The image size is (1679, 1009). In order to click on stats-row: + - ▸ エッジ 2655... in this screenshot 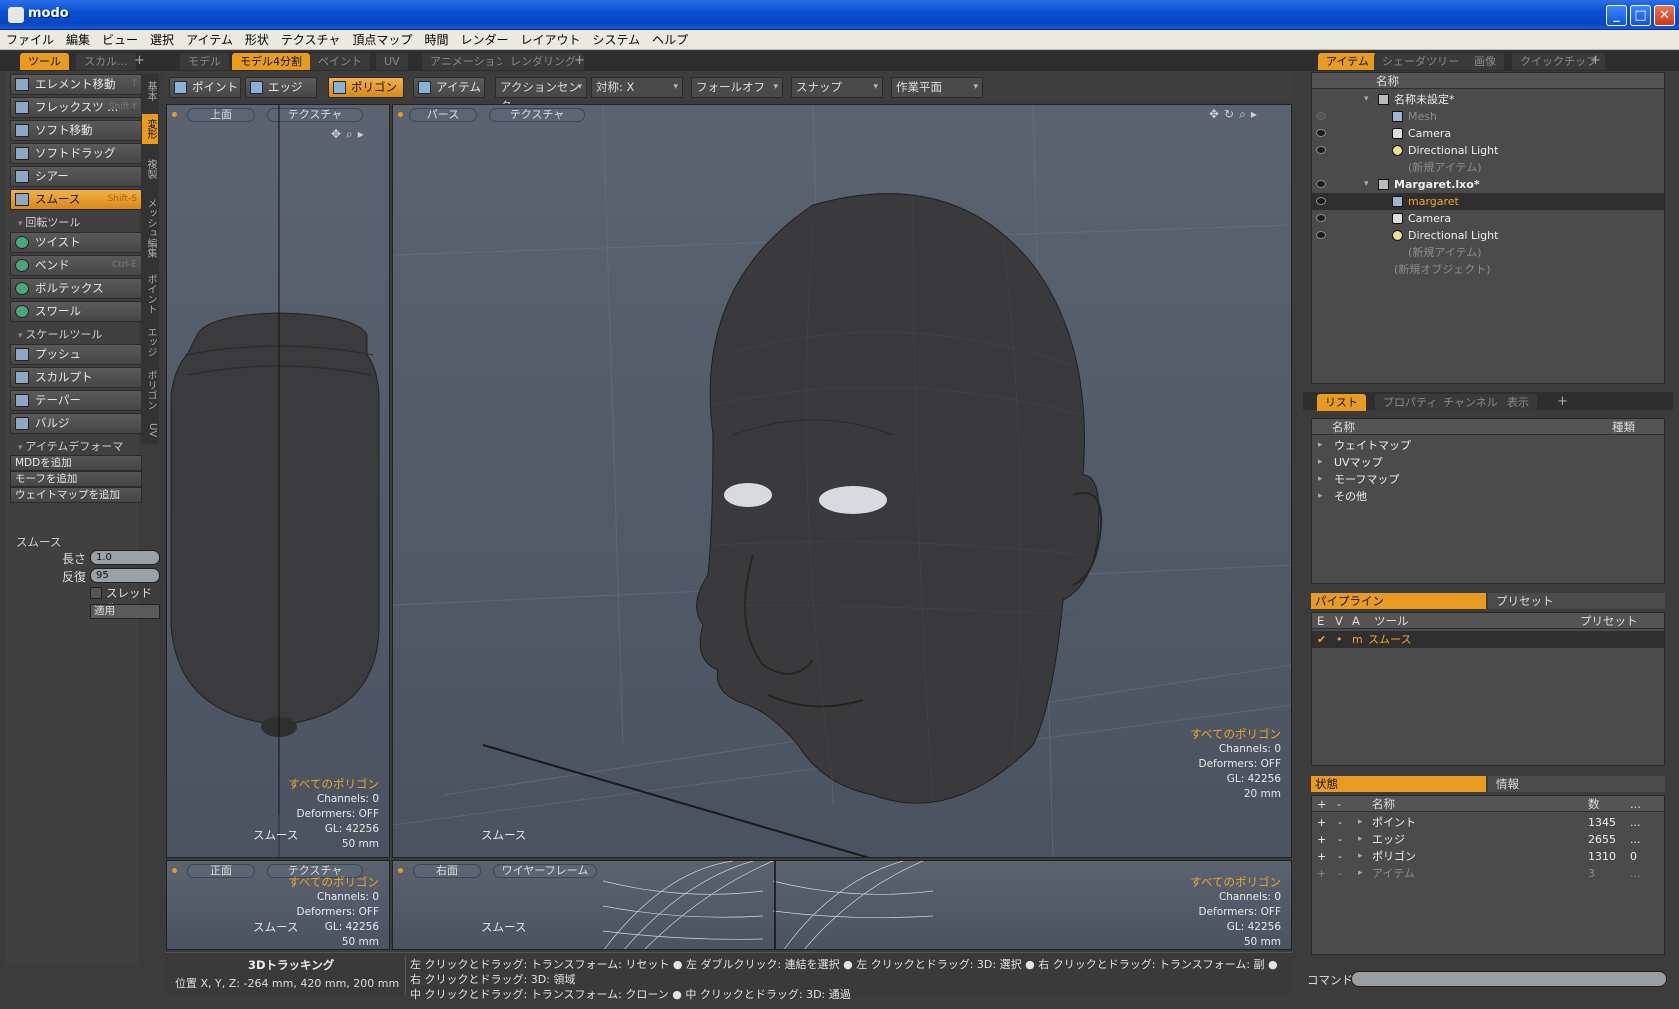, I will do `click(1488, 839)`.